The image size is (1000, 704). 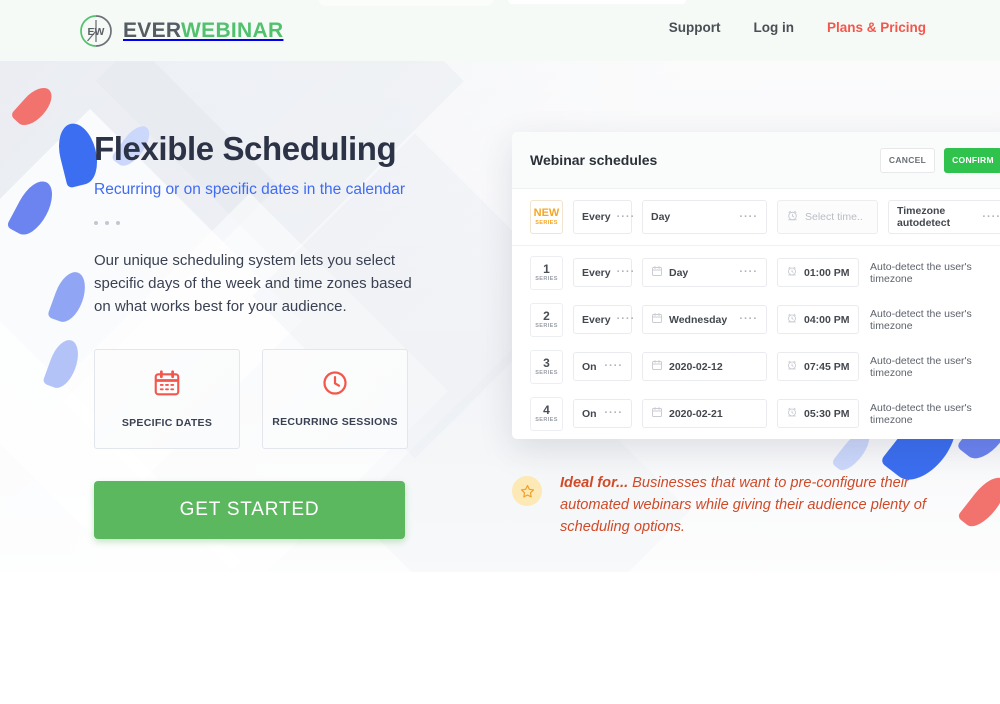 I want to click on feature-card-specific-dates: SPECIFIC DATES, so click(x=167, y=398).